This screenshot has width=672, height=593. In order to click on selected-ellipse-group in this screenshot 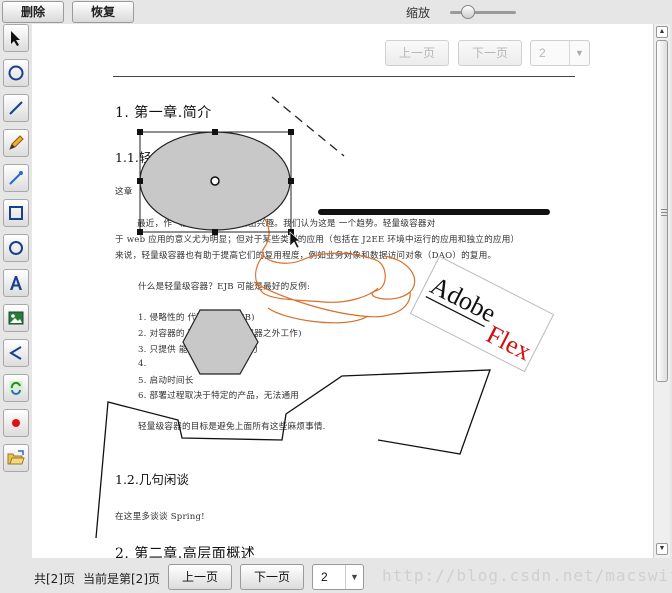, I will do `click(215, 182)`.